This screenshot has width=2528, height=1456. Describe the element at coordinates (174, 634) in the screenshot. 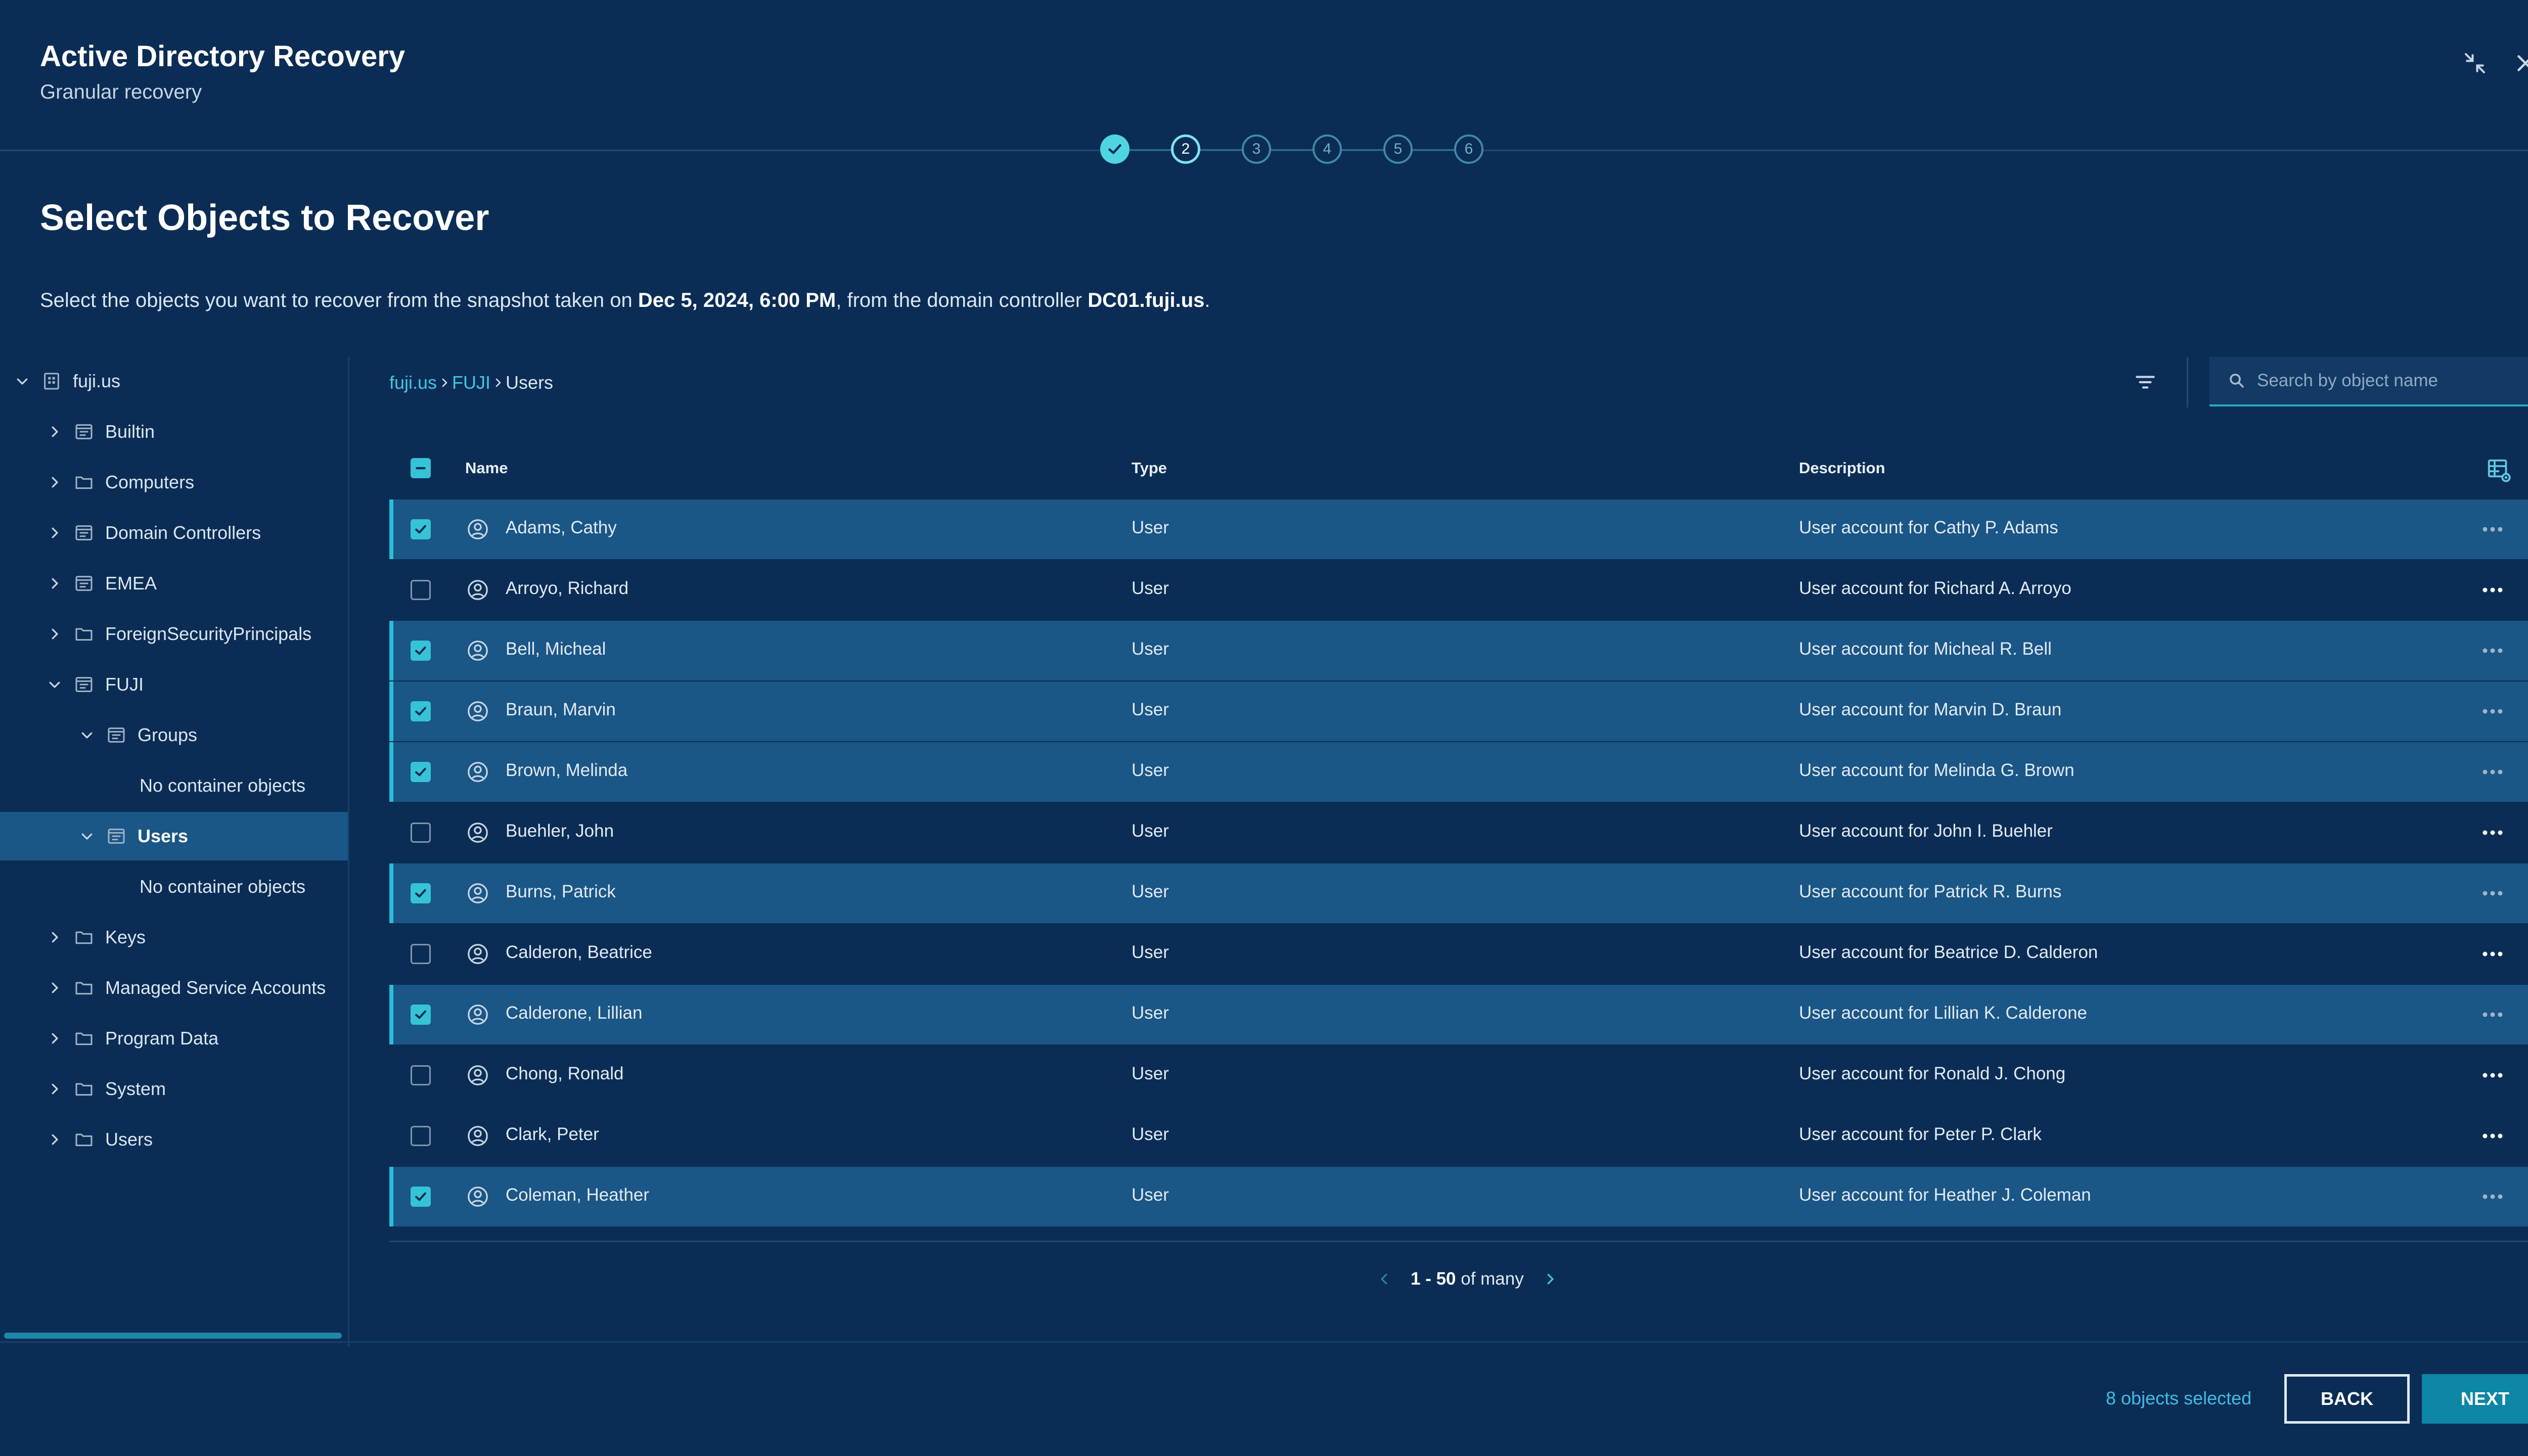

I see `tree-item: ForeignSecurityPrincipals` at that location.